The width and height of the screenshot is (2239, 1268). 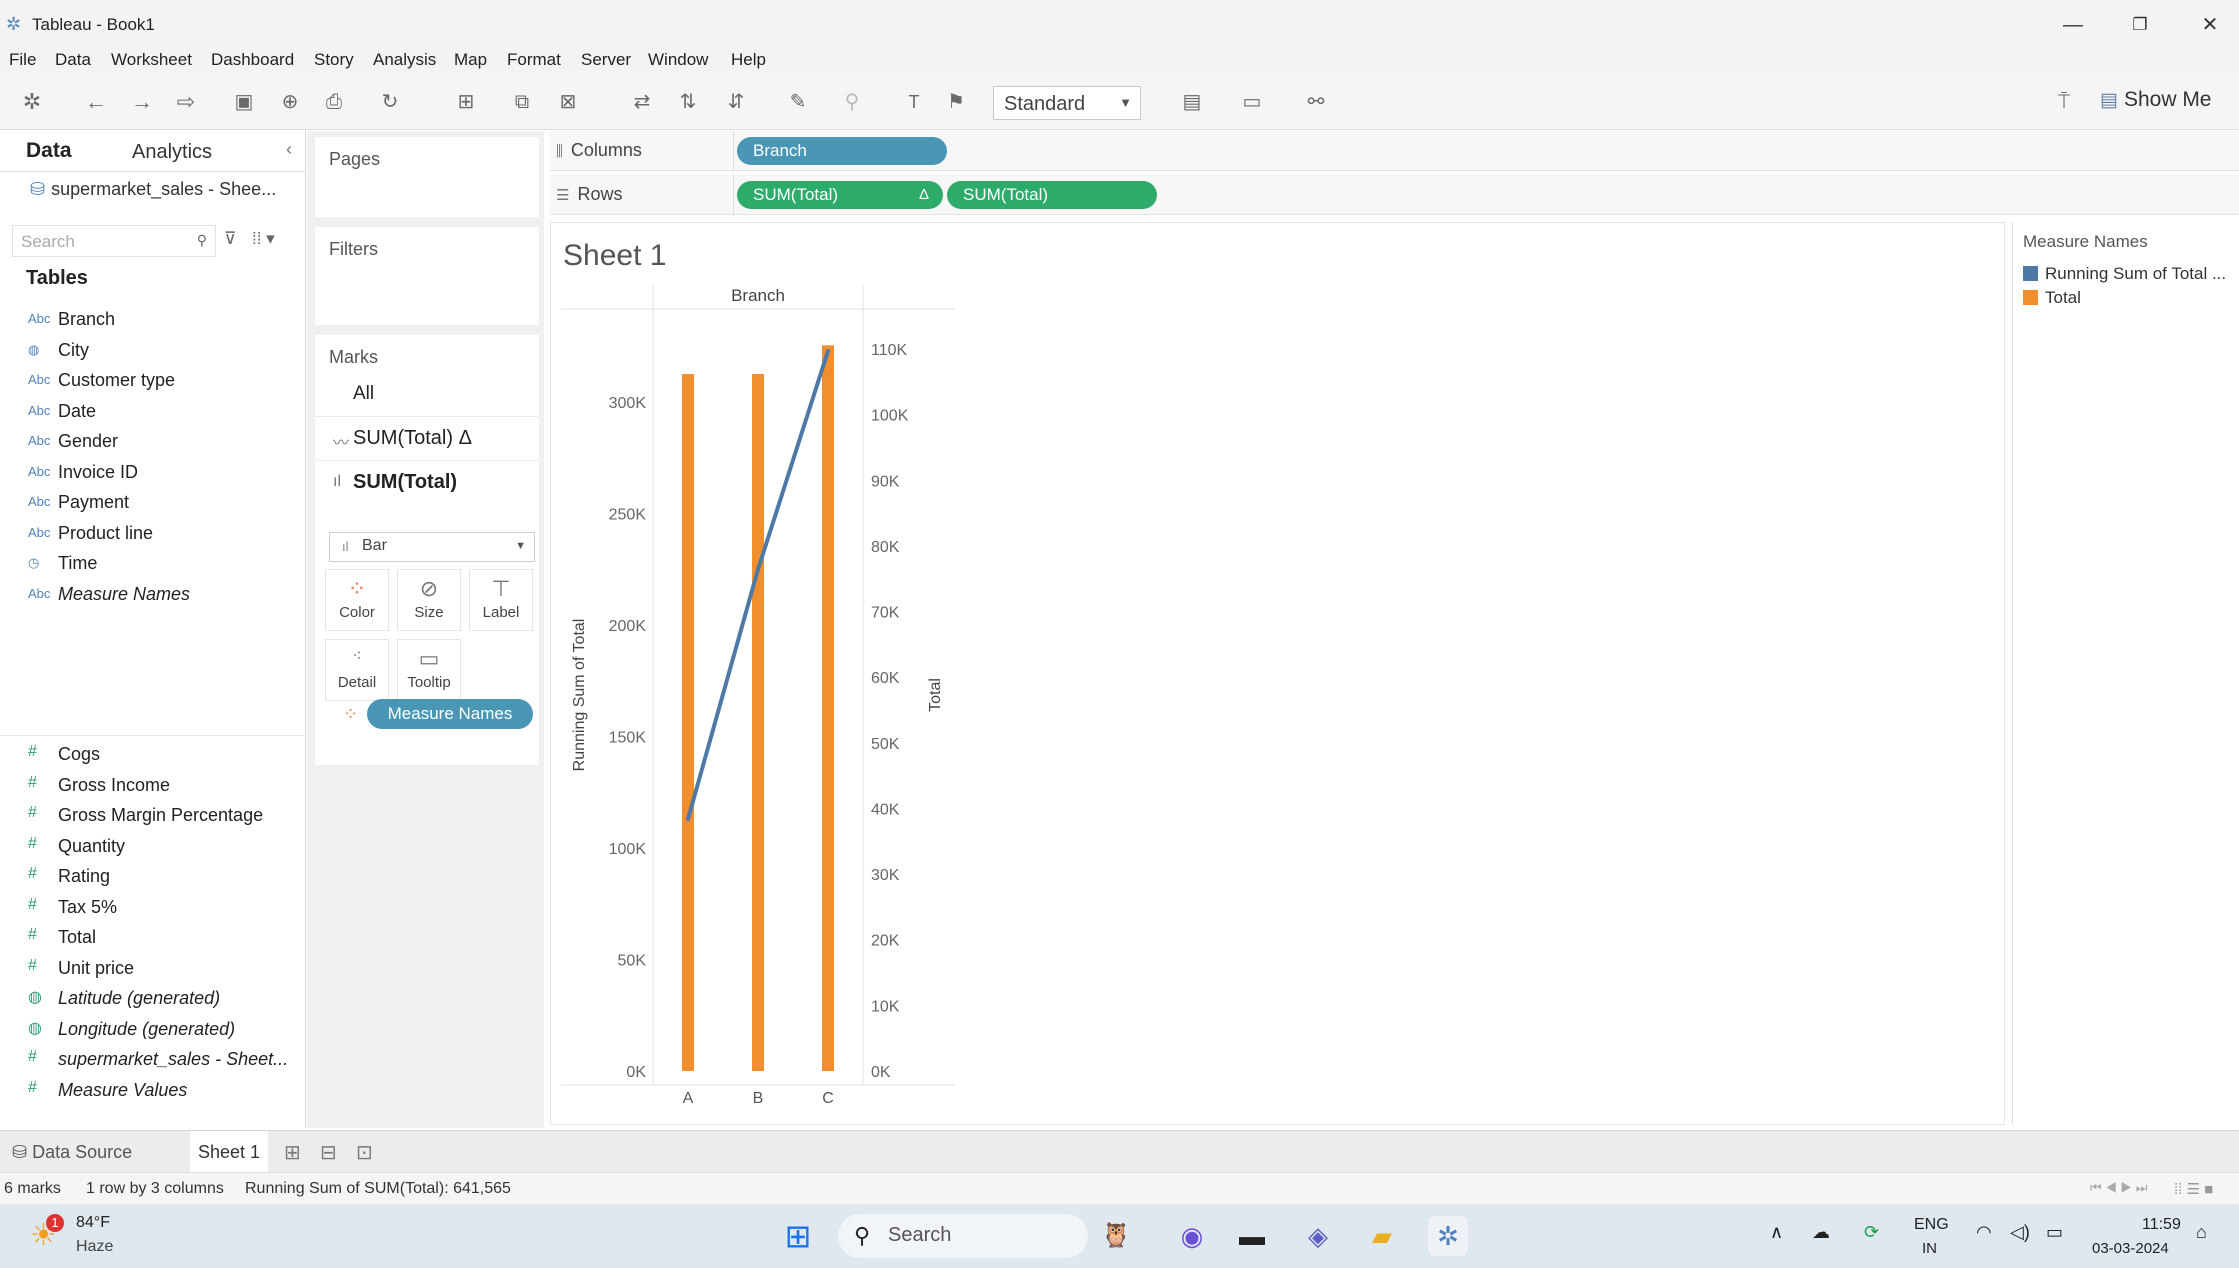 What do you see at coordinates (1821, 1232) in the screenshot?
I see `cloud-icon: ☁` at bounding box center [1821, 1232].